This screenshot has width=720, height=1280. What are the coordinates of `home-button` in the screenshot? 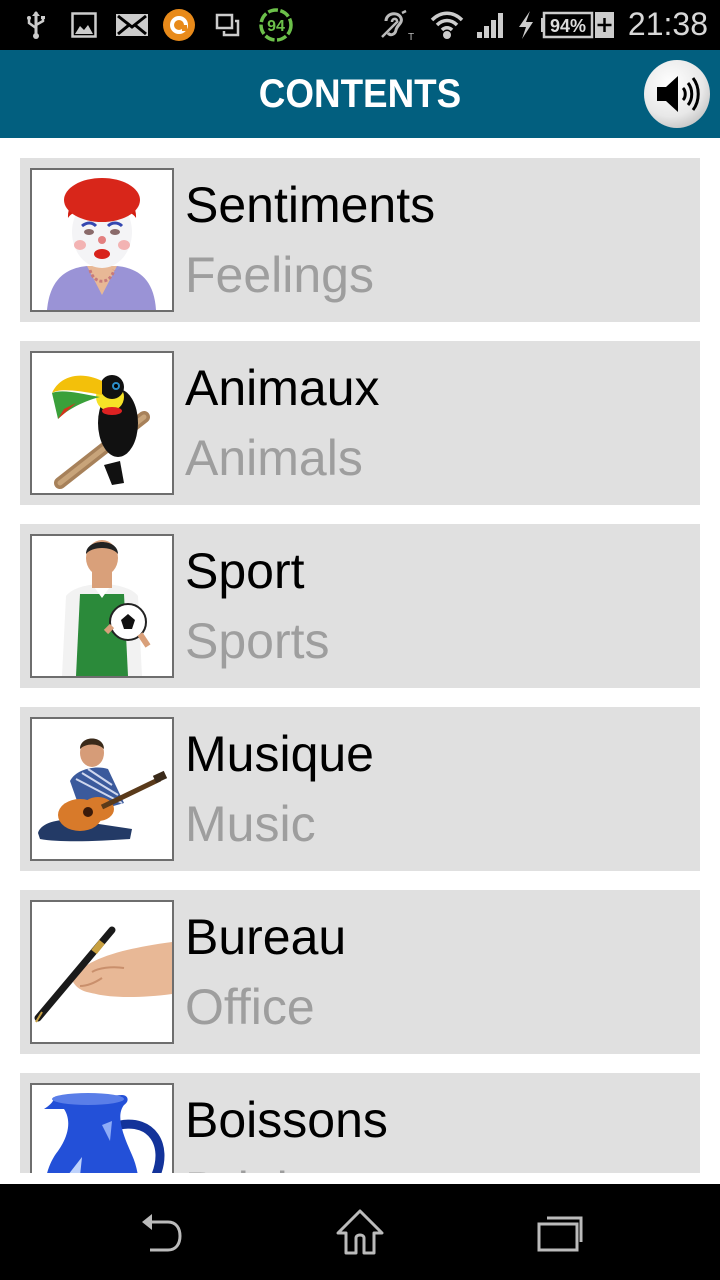 It's located at (360, 1232).